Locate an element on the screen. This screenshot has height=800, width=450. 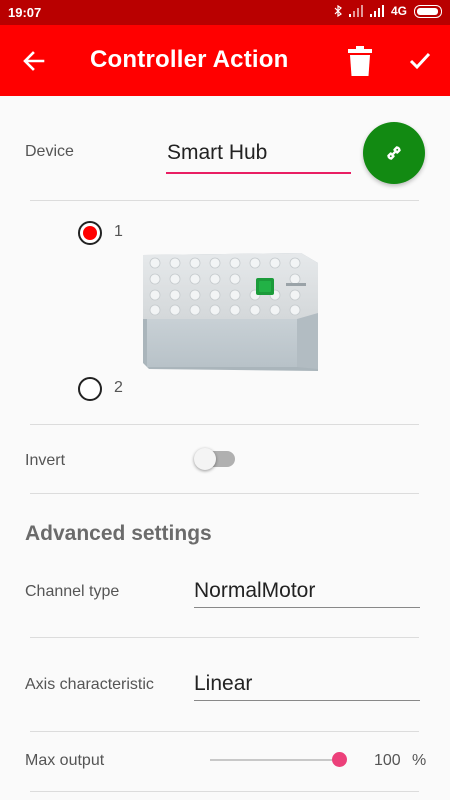
max-output-value: 100 is located at coordinates (387, 760).